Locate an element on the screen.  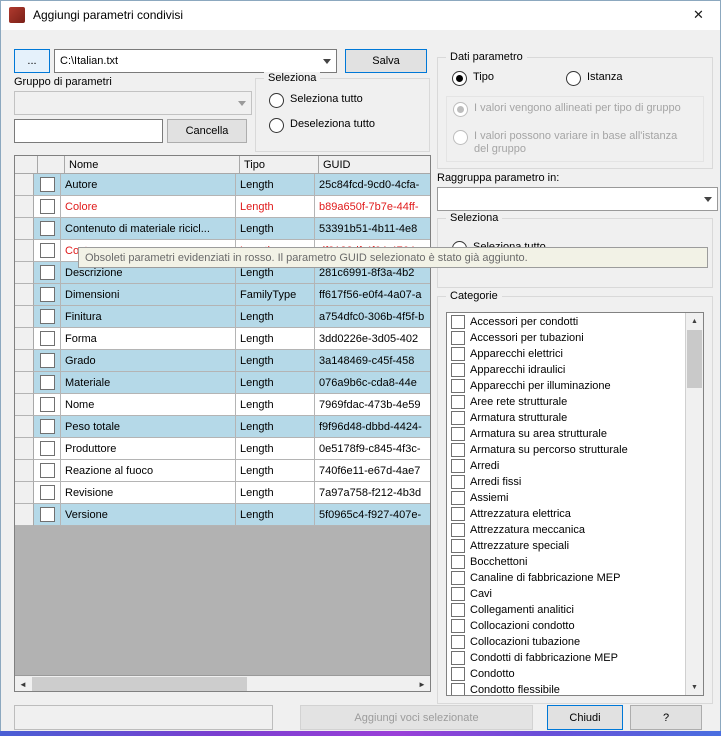
file-path-combo: C:\Italian.txt is located at coordinates (195, 61).